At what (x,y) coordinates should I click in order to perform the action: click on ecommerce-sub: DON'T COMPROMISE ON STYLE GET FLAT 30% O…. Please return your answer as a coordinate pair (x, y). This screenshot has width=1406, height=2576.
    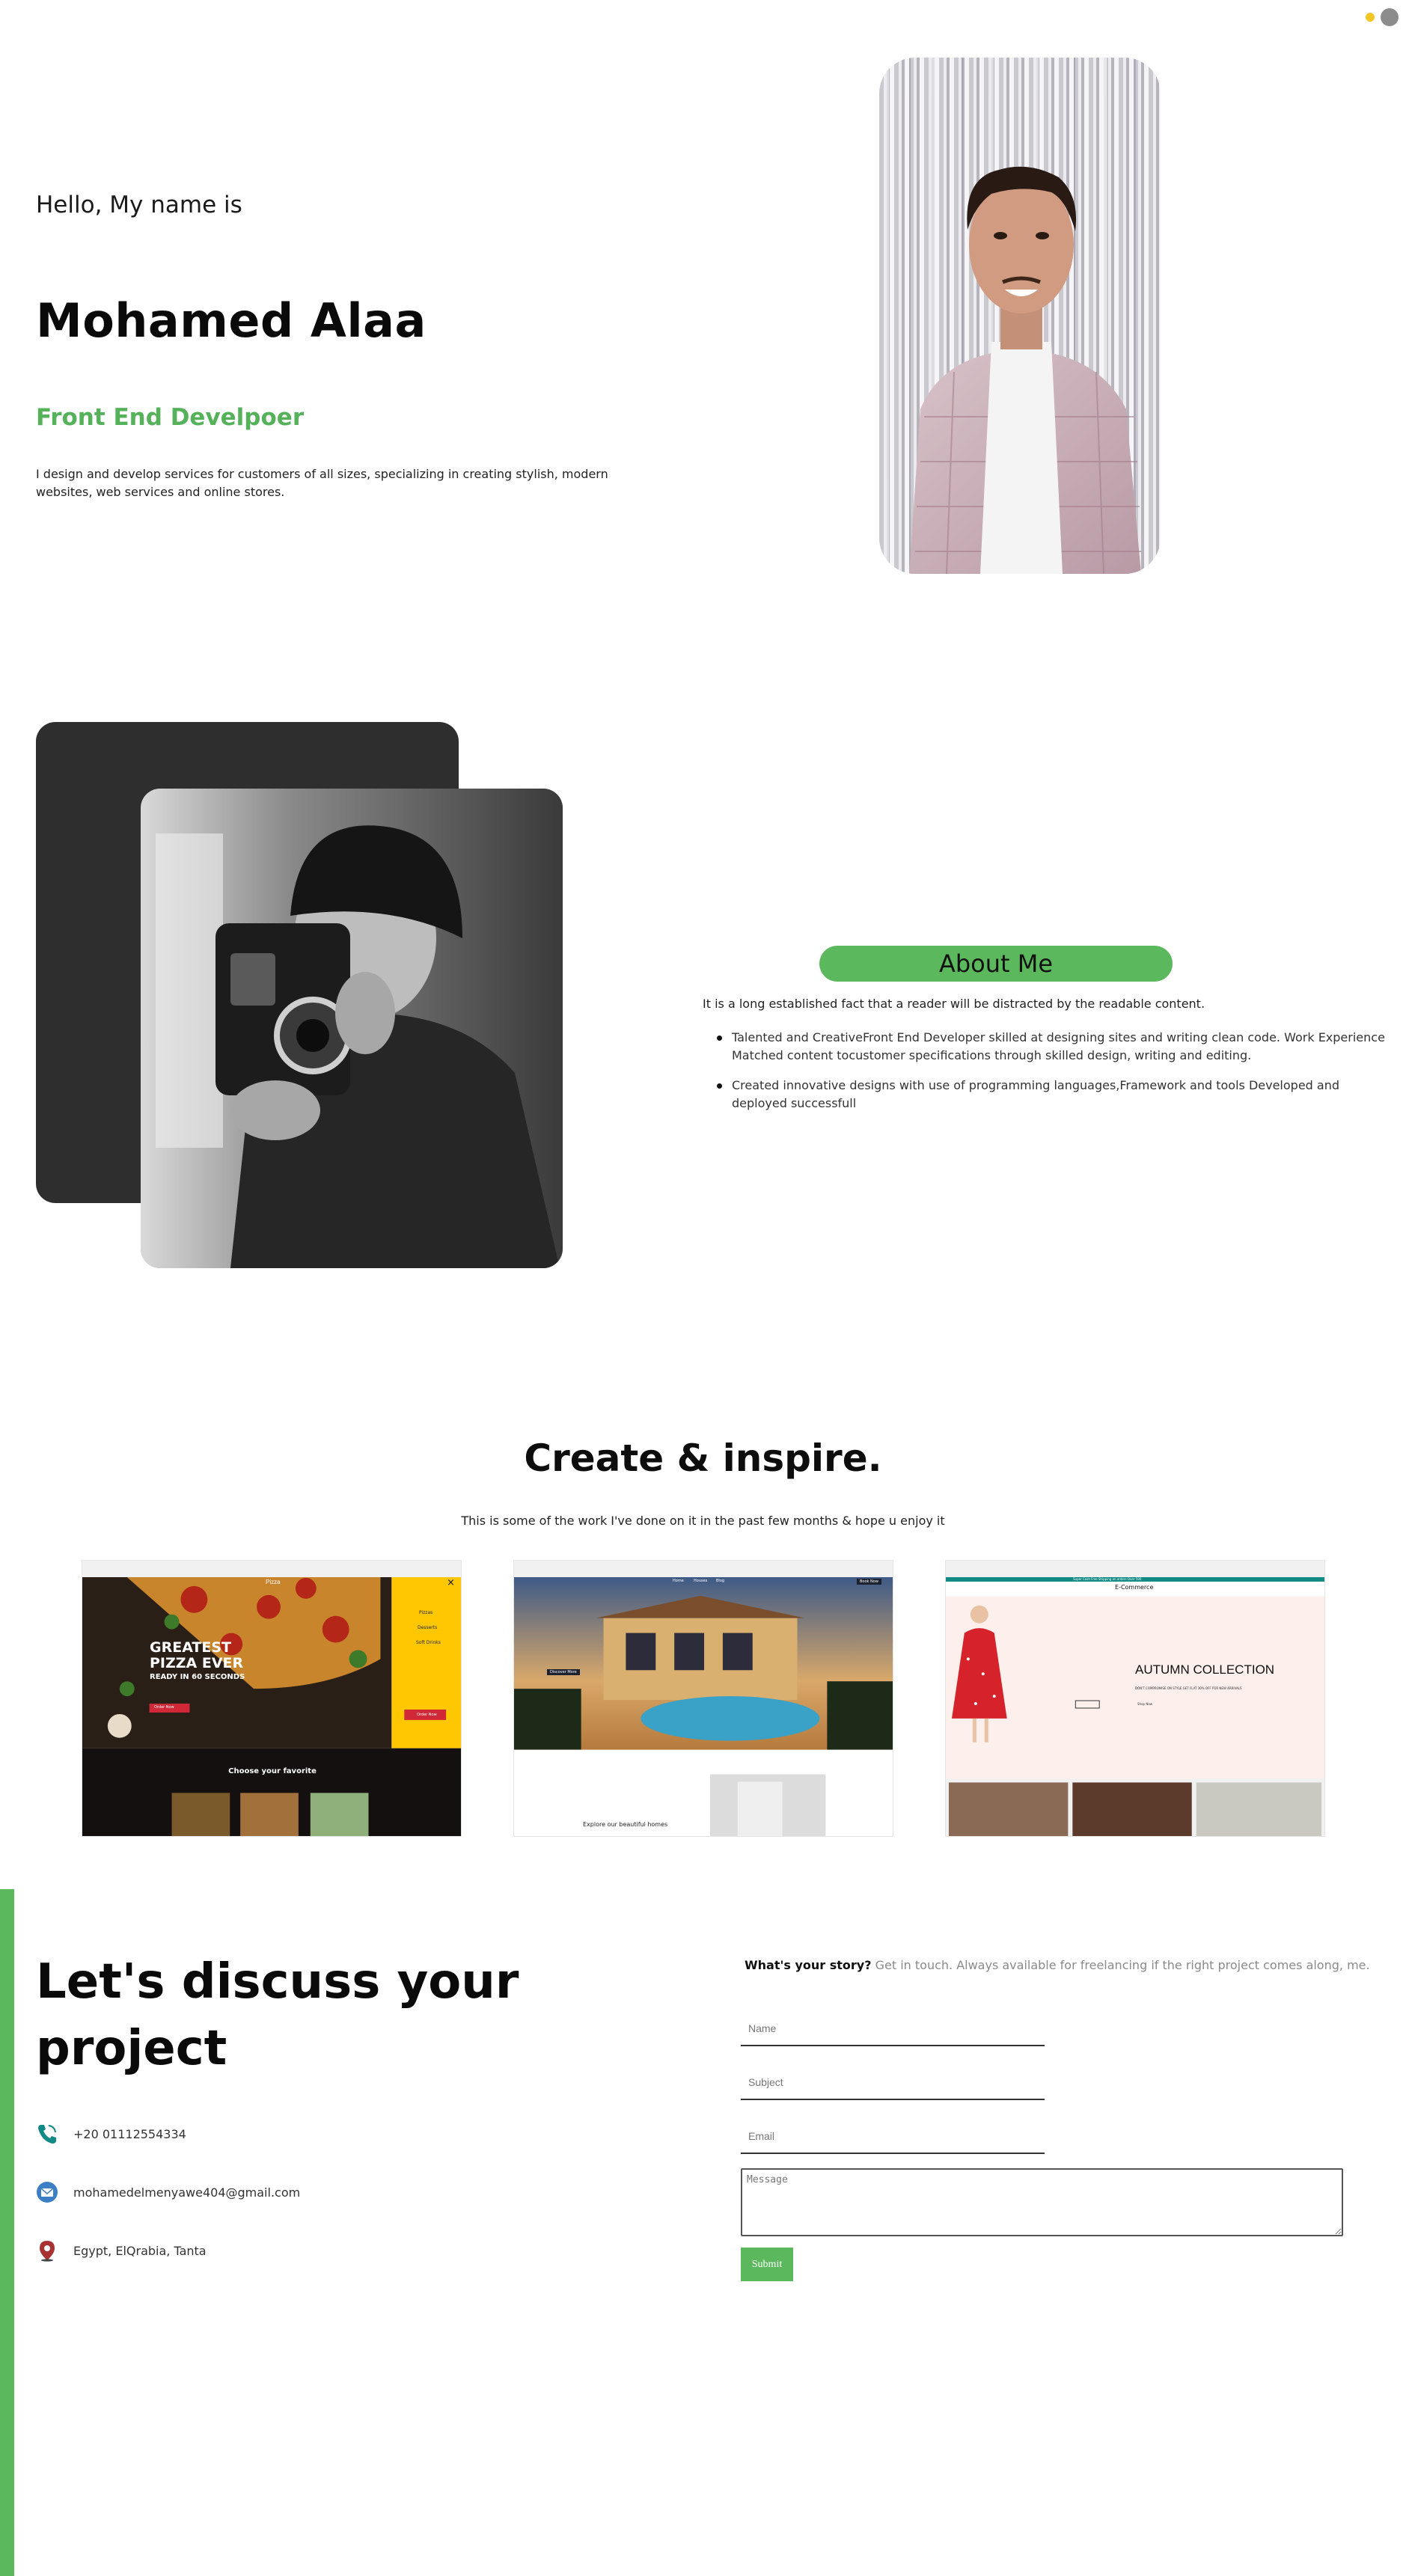
    Looking at the image, I should click on (1188, 1688).